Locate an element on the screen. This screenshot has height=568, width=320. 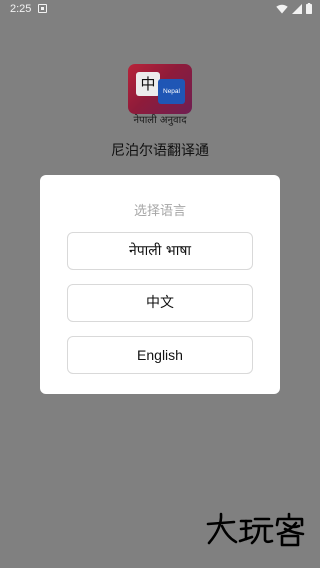
language-option-english: English is located at coordinates (160, 355).